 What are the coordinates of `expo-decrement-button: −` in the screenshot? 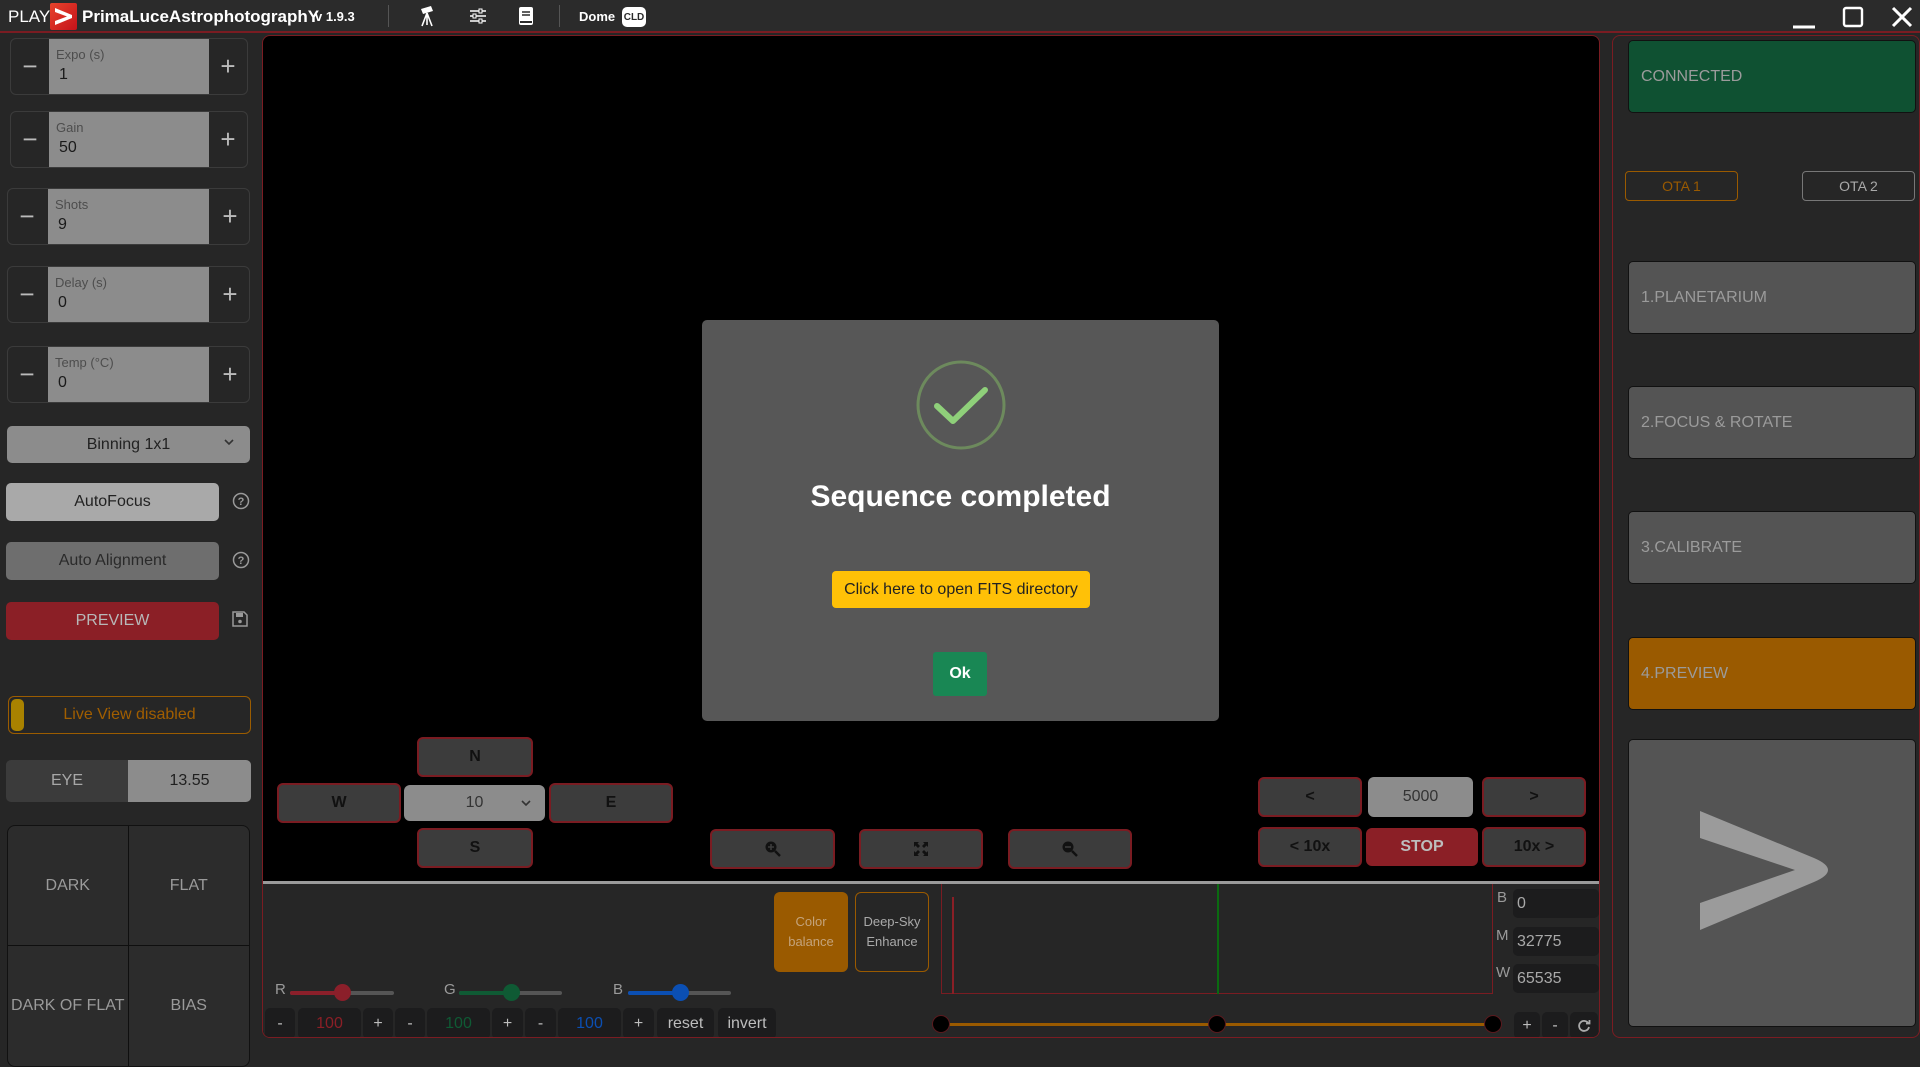 It's located at (30, 66).